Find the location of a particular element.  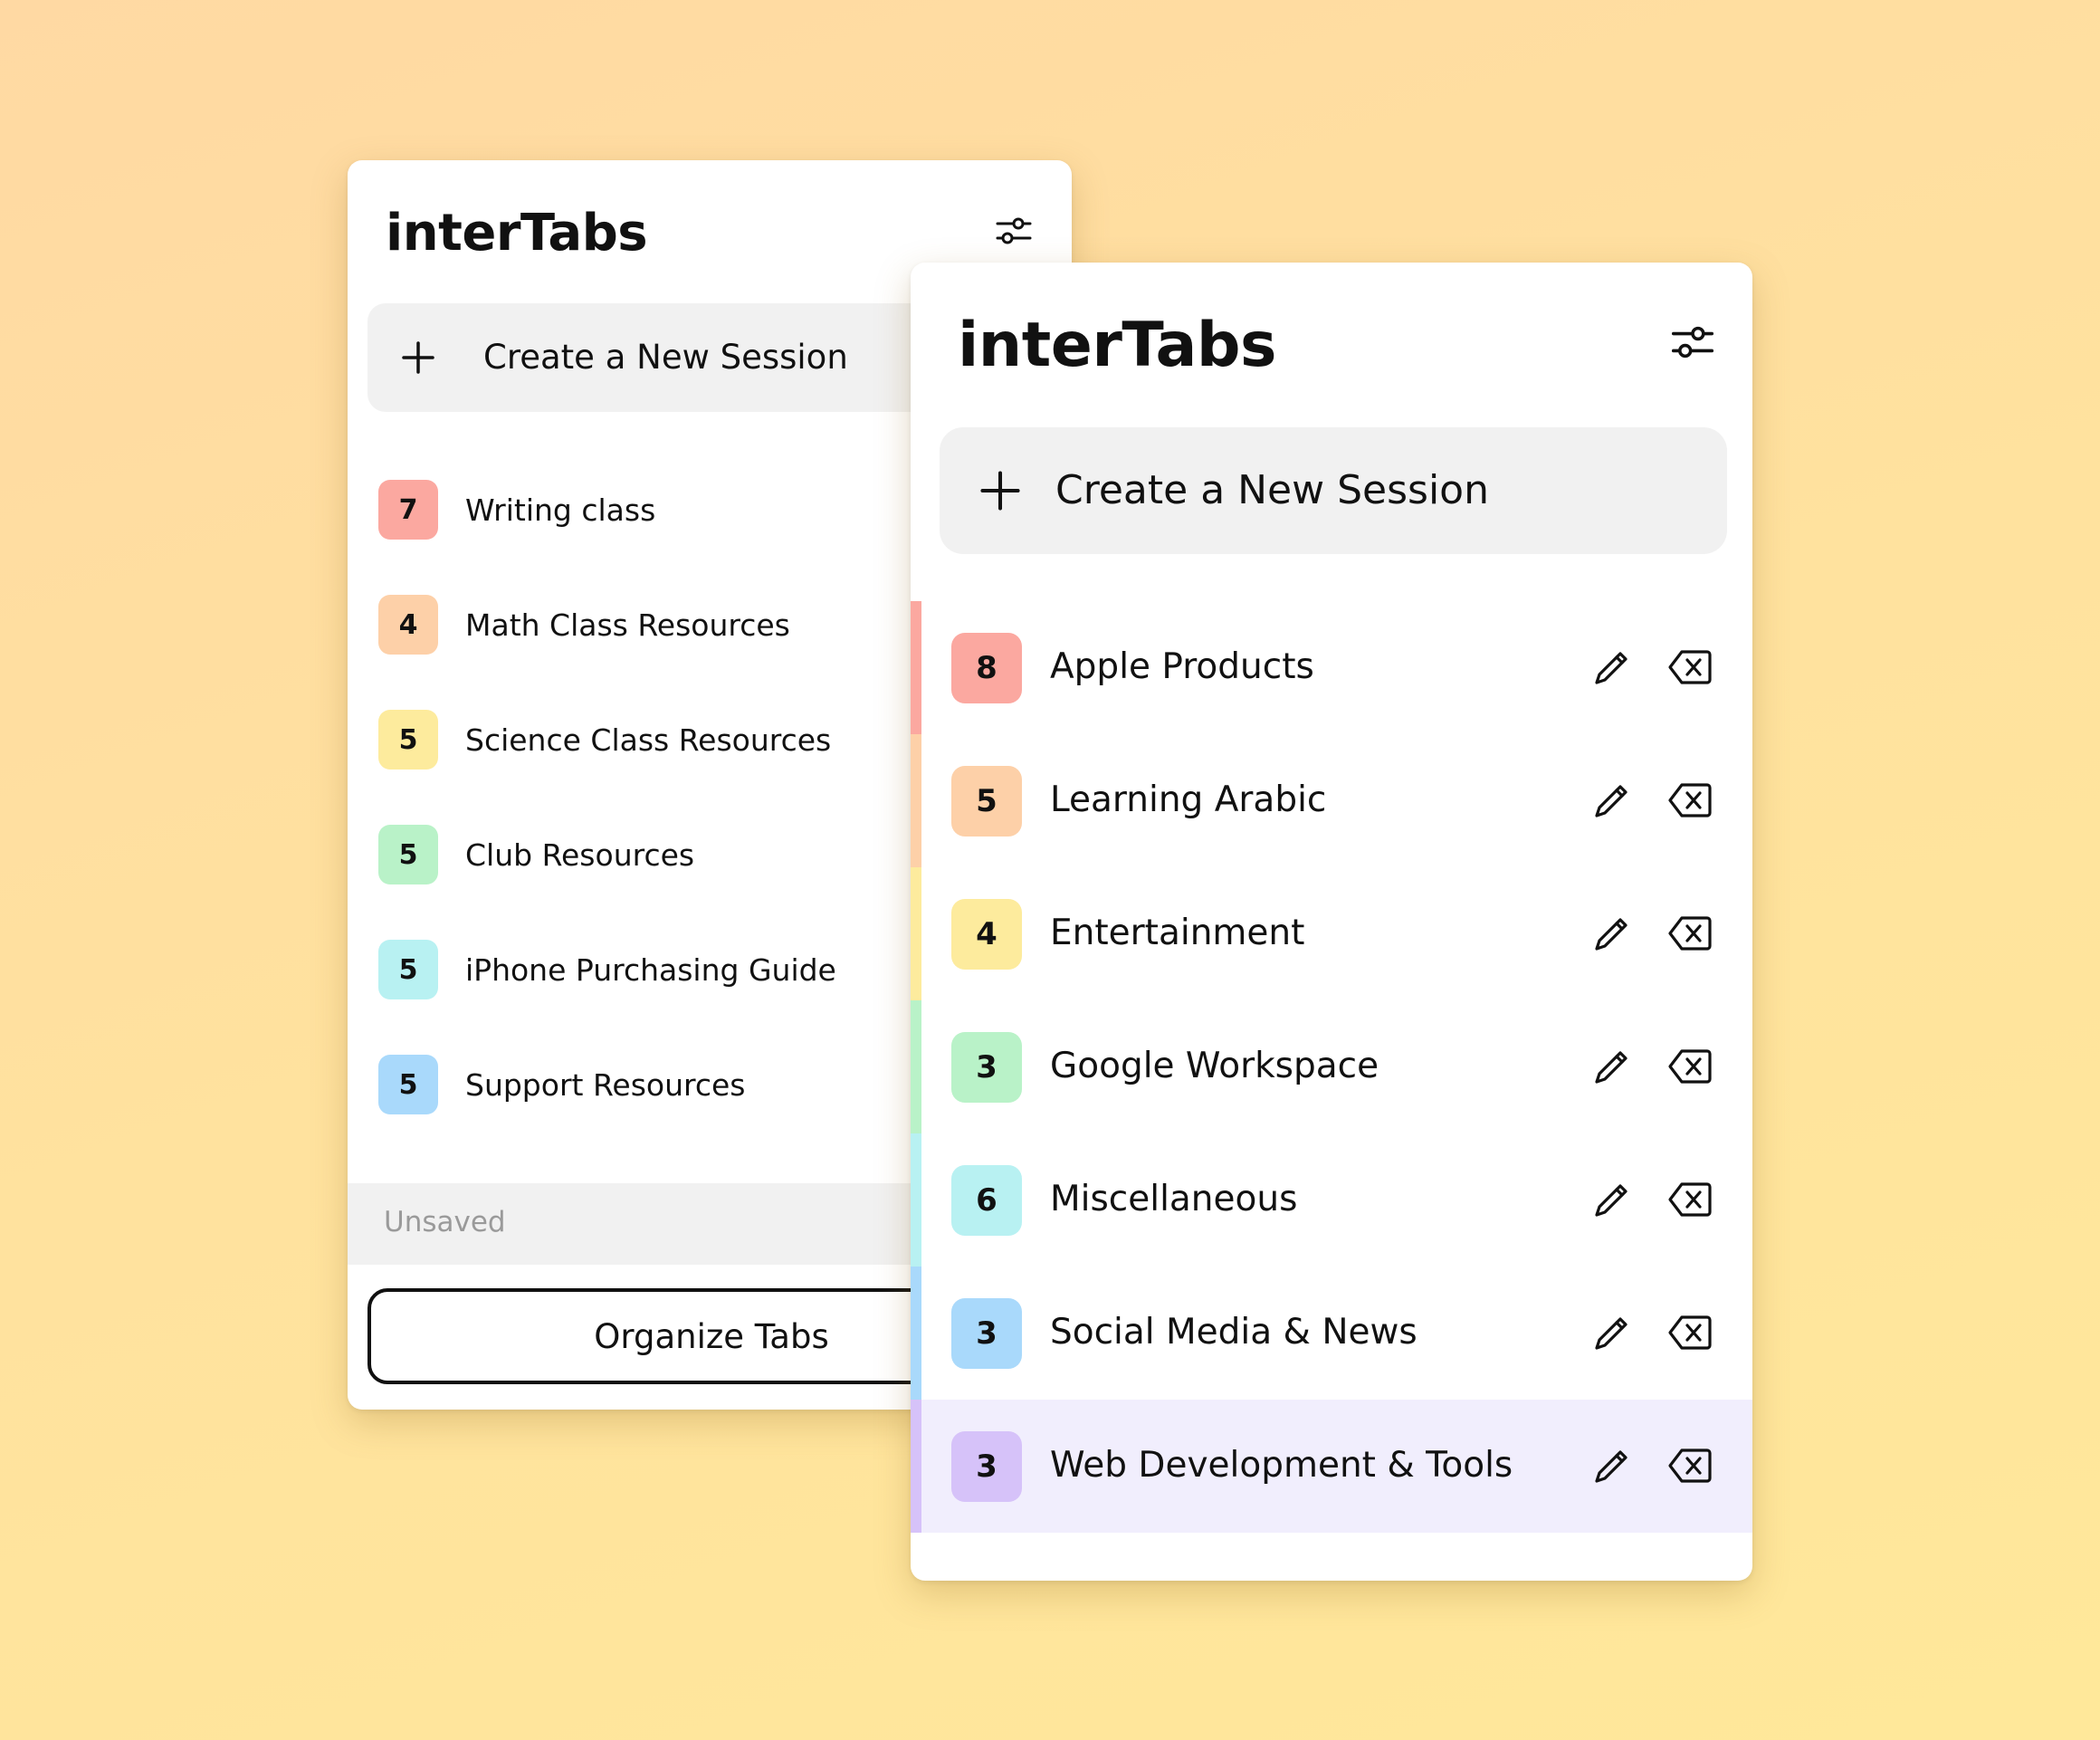

session-item: 3 Social Media & News is located at coordinates (1331, 1333).